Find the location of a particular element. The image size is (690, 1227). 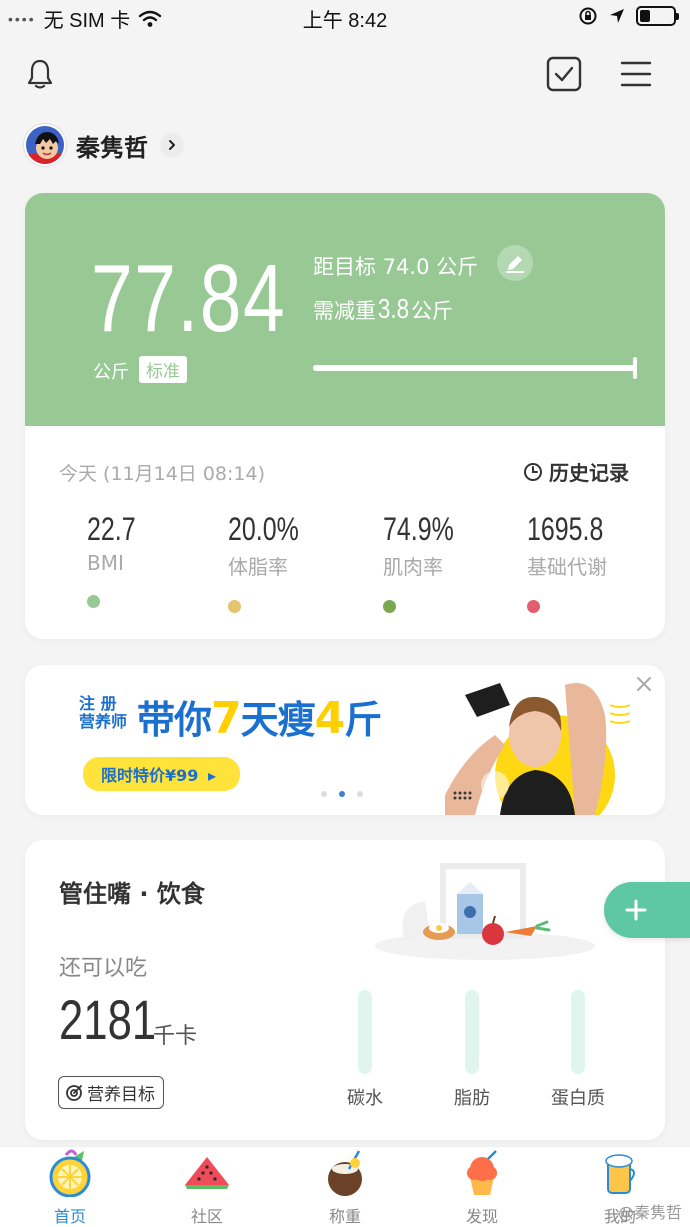

history-button: 历史记录 is located at coordinates (576, 471).